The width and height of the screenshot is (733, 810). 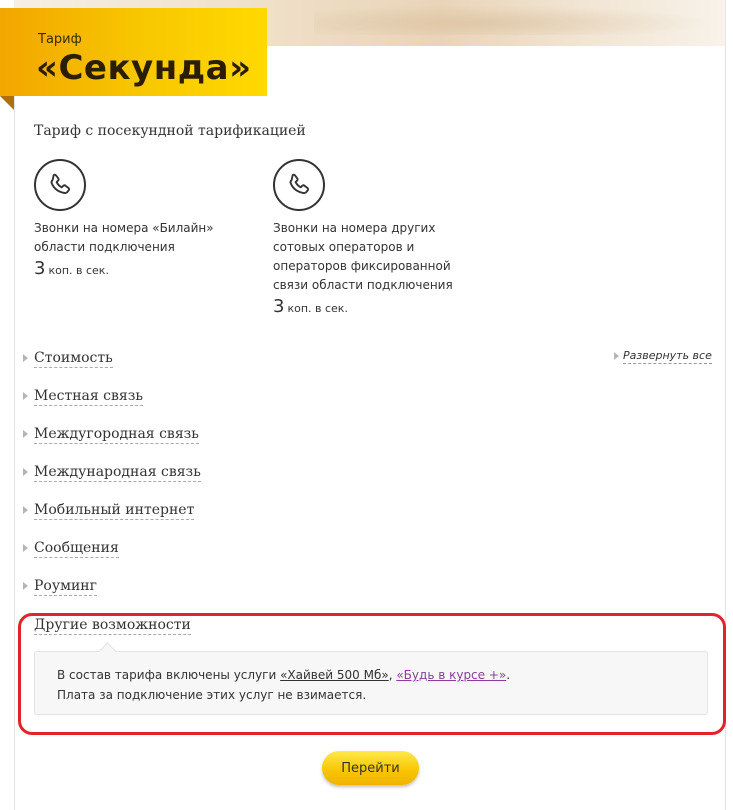 I want to click on section-international: Международная связь, so click(x=112, y=473).